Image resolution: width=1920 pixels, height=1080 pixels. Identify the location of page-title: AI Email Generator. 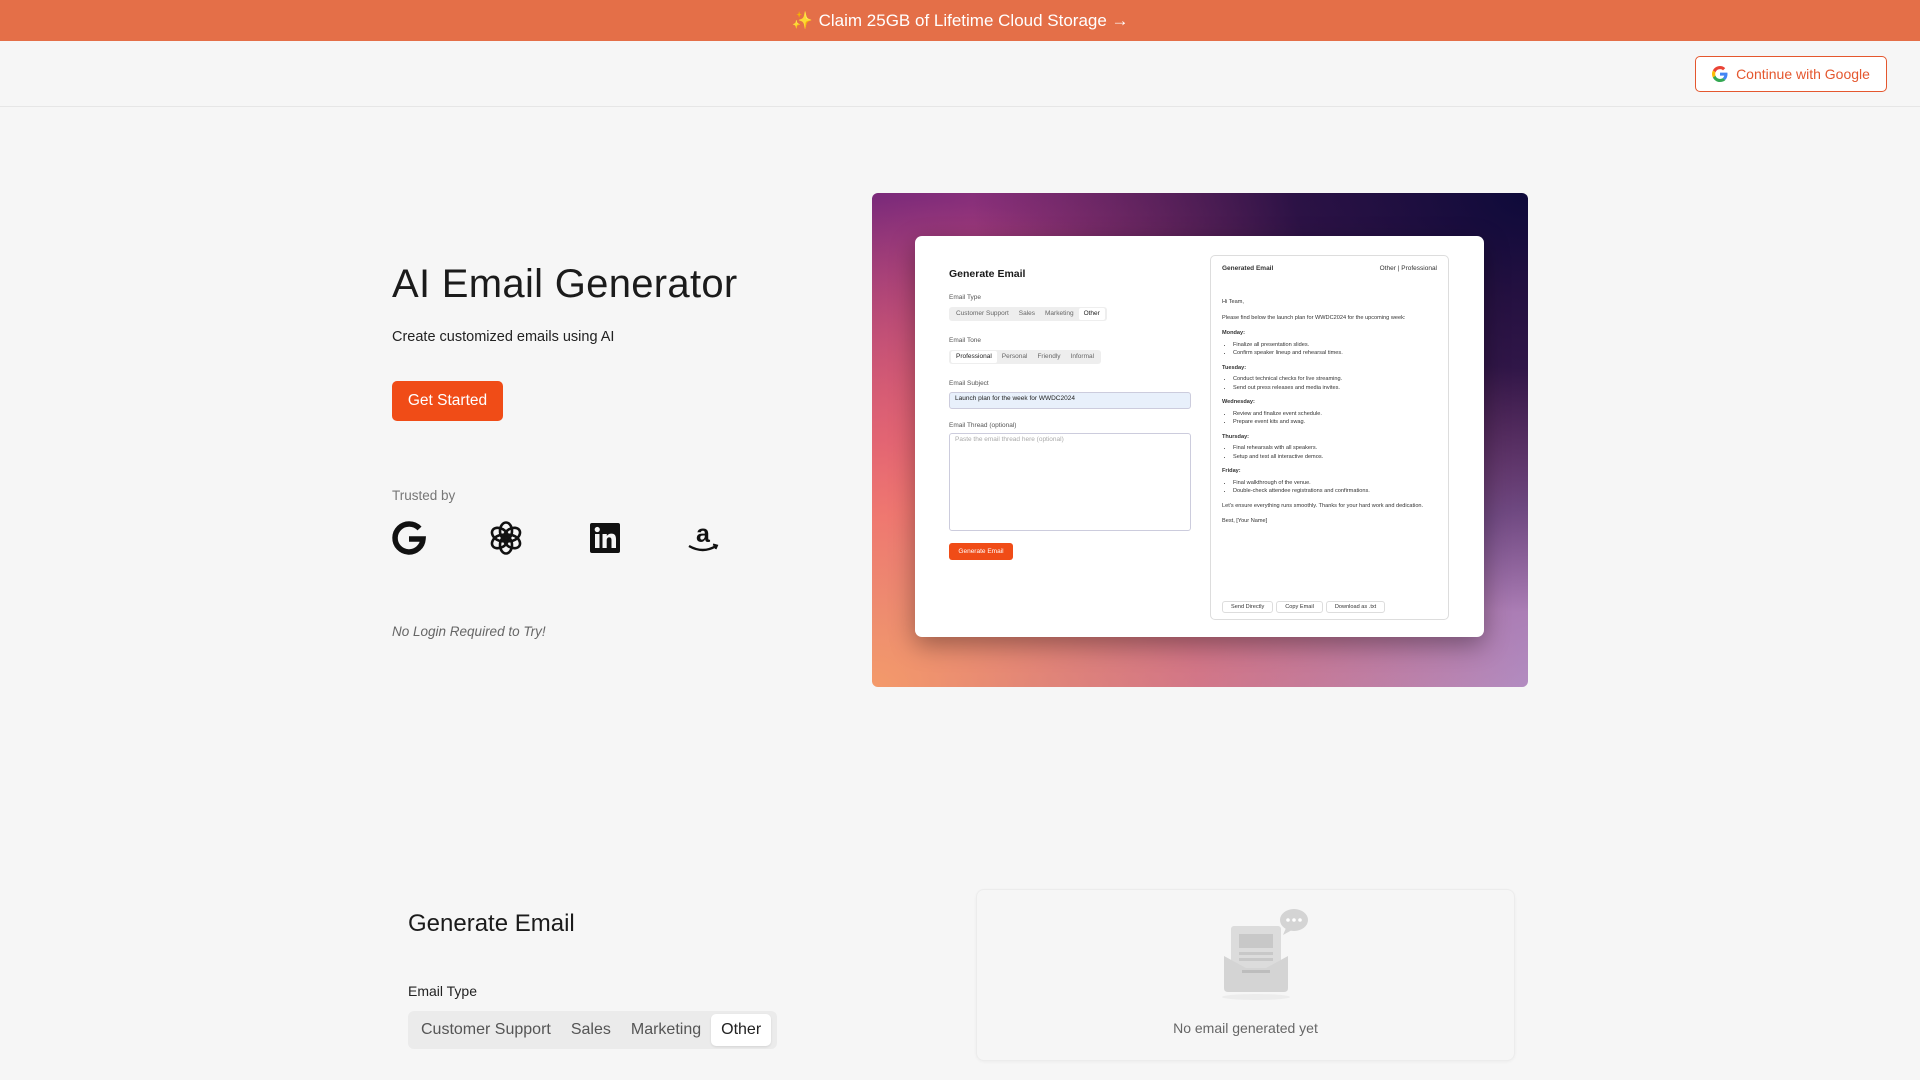
(565, 284).